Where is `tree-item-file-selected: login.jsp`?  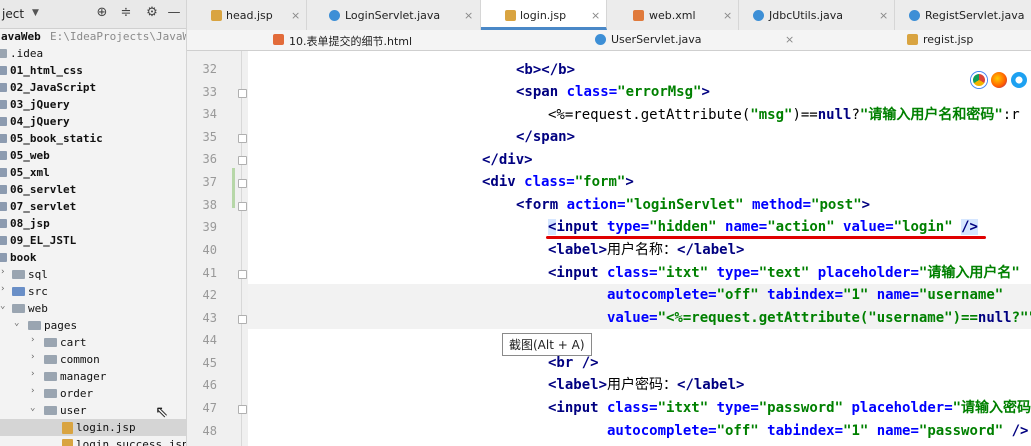
tree-item-file-selected: login.jsp is located at coordinates (93, 427).